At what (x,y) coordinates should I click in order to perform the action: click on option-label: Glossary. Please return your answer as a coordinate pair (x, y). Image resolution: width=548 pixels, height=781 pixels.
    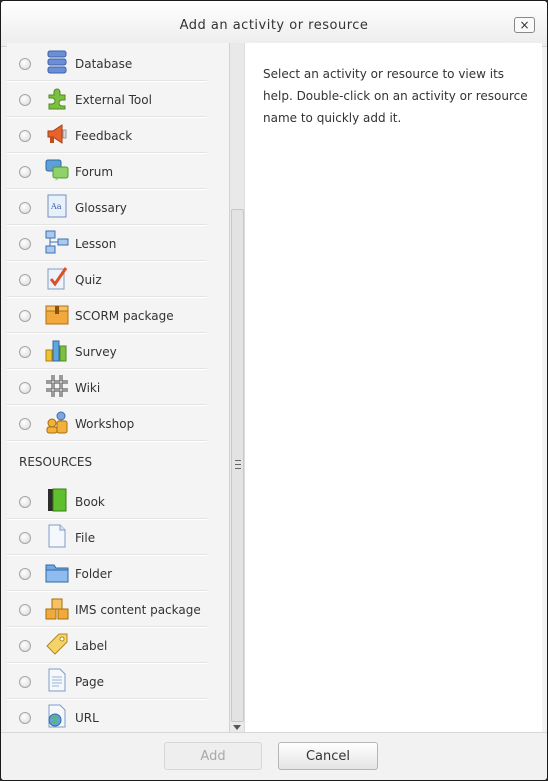
    Looking at the image, I should click on (101, 208).